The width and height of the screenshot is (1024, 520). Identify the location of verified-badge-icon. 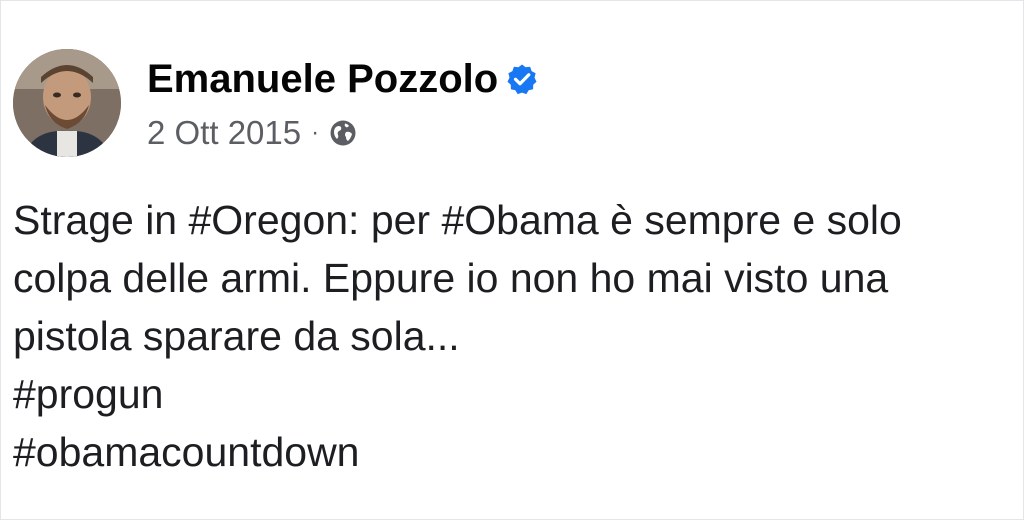
(522, 79).